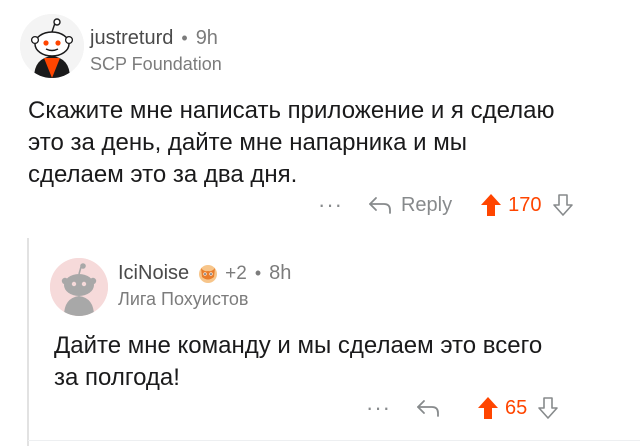  I want to click on vote-score: 170, so click(525, 204).